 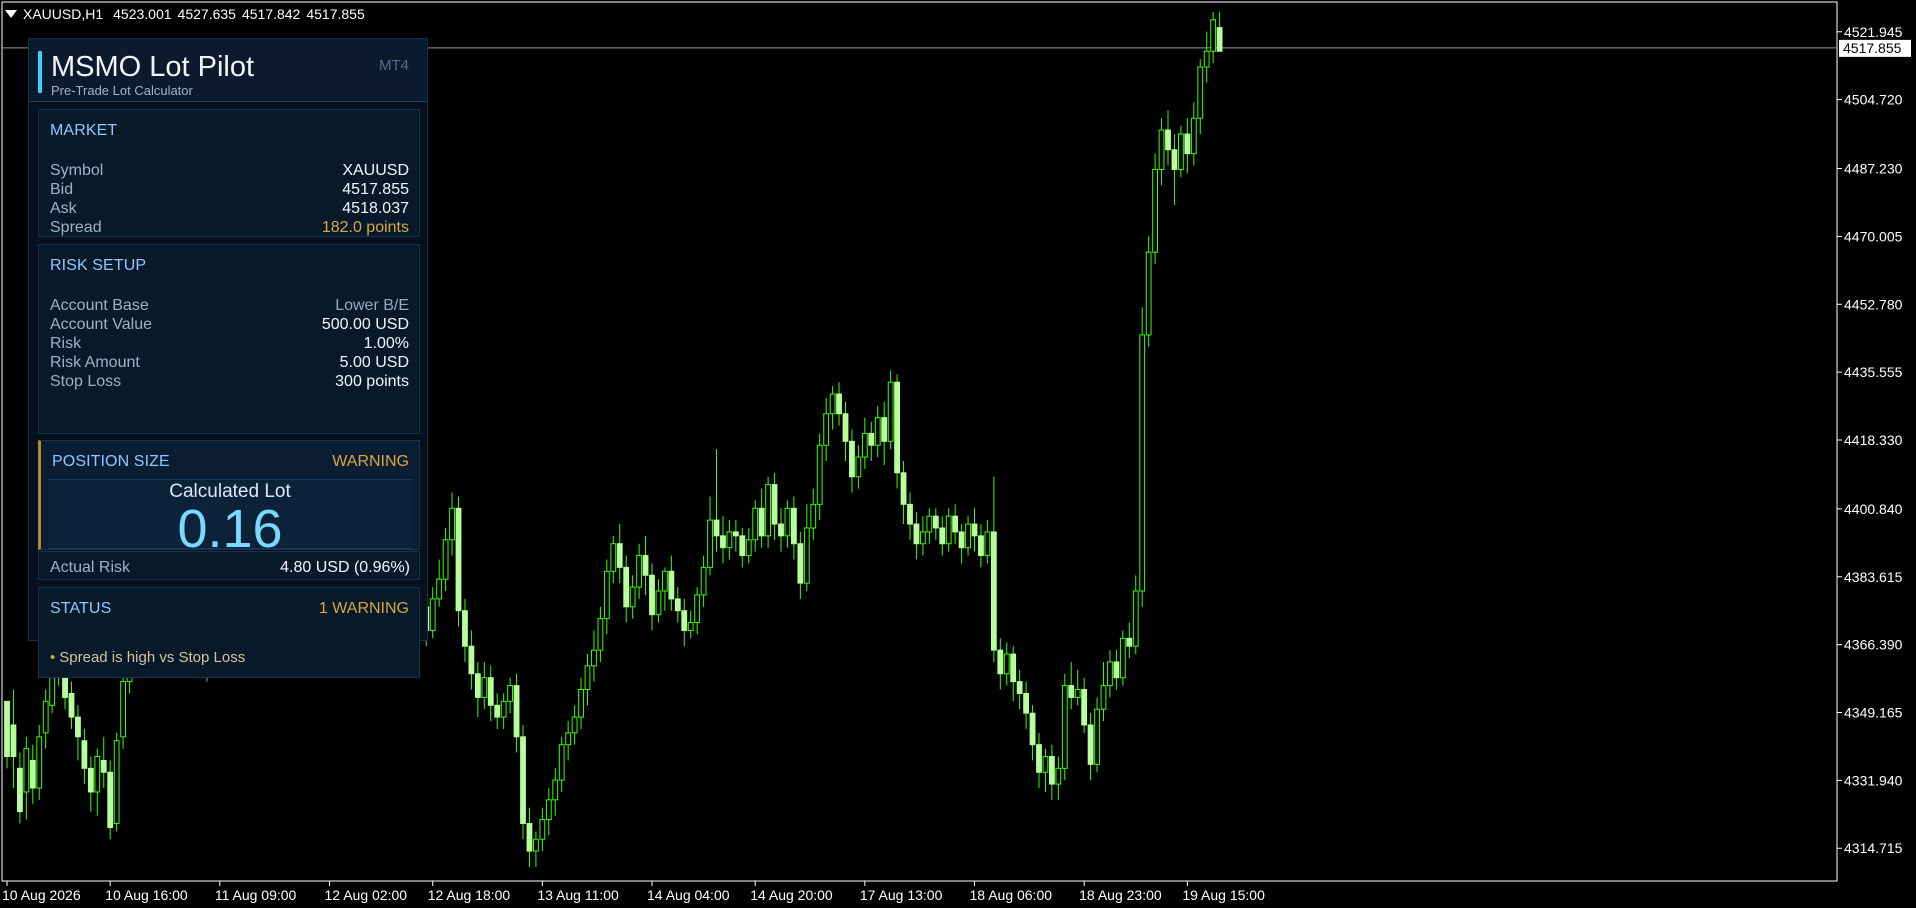 What do you see at coordinates (335, 14) in the screenshot?
I see `quote-close: 4517.855` at bounding box center [335, 14].